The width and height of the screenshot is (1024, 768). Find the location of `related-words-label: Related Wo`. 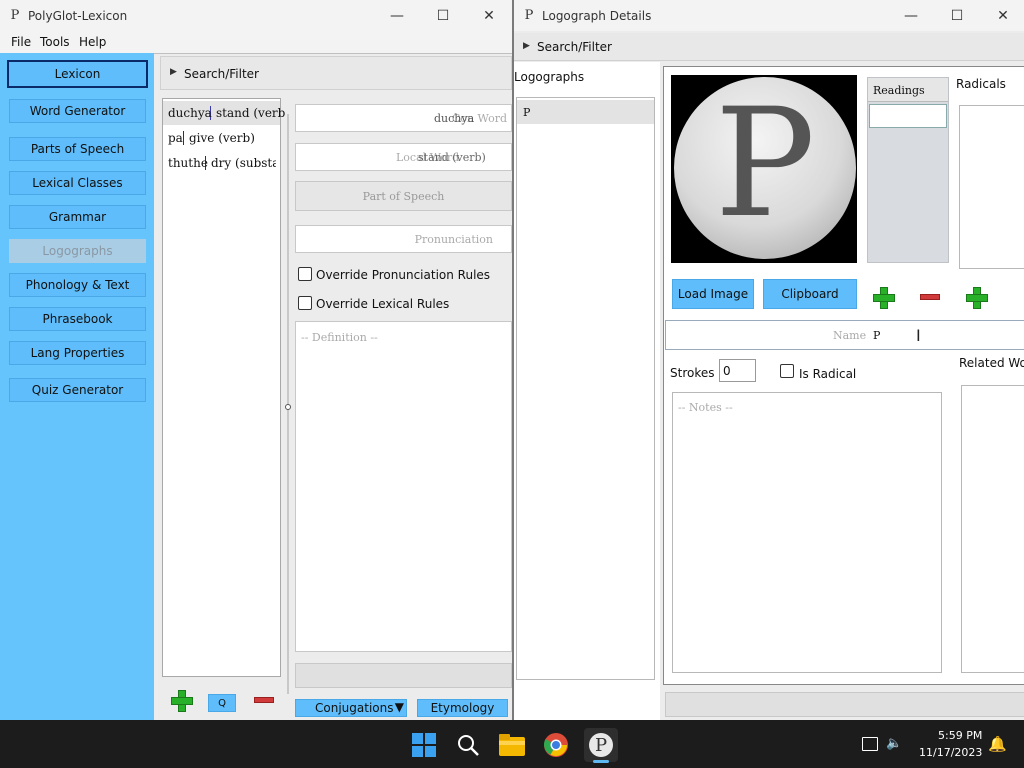

related-words-label: Related Wo is located at coordinates (991, 363).